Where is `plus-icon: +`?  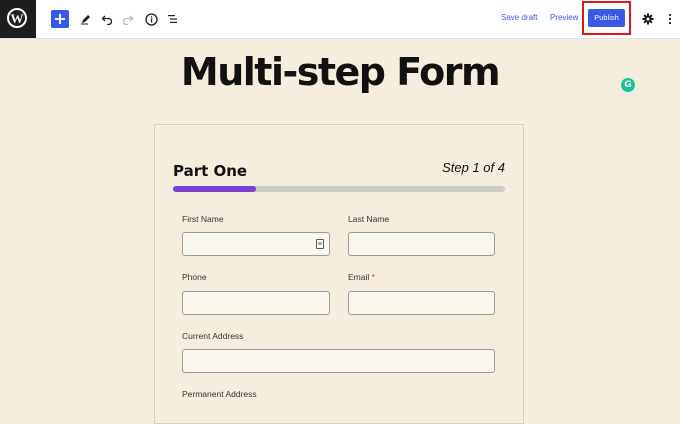
plus-icon: + is located at coordinates (60, 18).